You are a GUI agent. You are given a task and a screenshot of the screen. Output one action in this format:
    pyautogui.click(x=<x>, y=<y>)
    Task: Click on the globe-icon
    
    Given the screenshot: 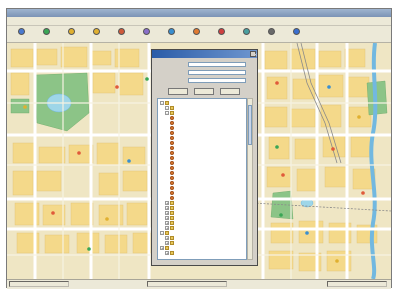 What is the action you would take?
    pyautogui.click(x=46, y=31)
    